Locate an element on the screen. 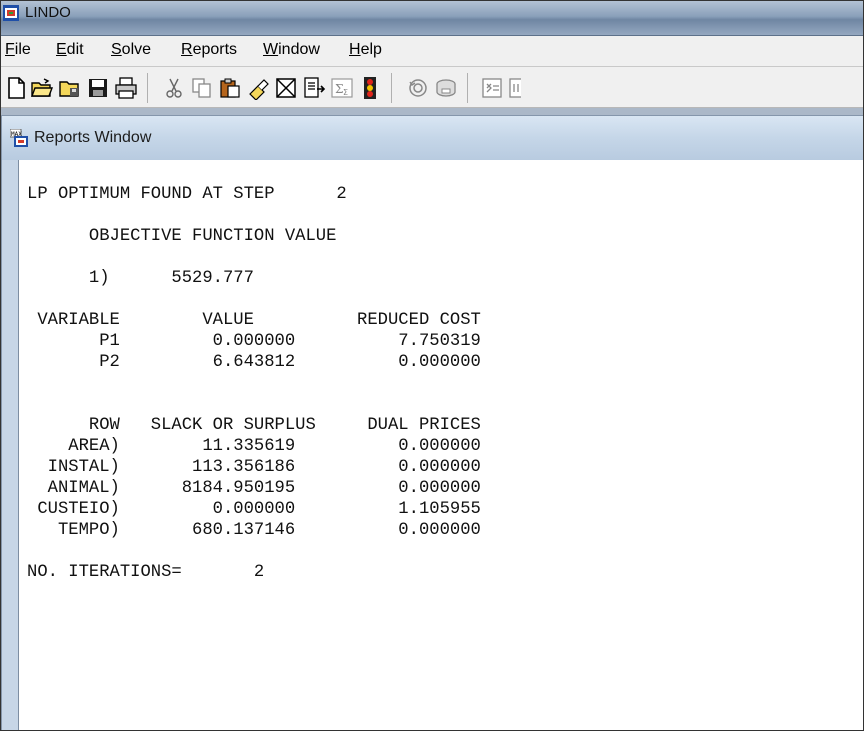  reports-window-icon: MAX is located at coordinates (19, 138).